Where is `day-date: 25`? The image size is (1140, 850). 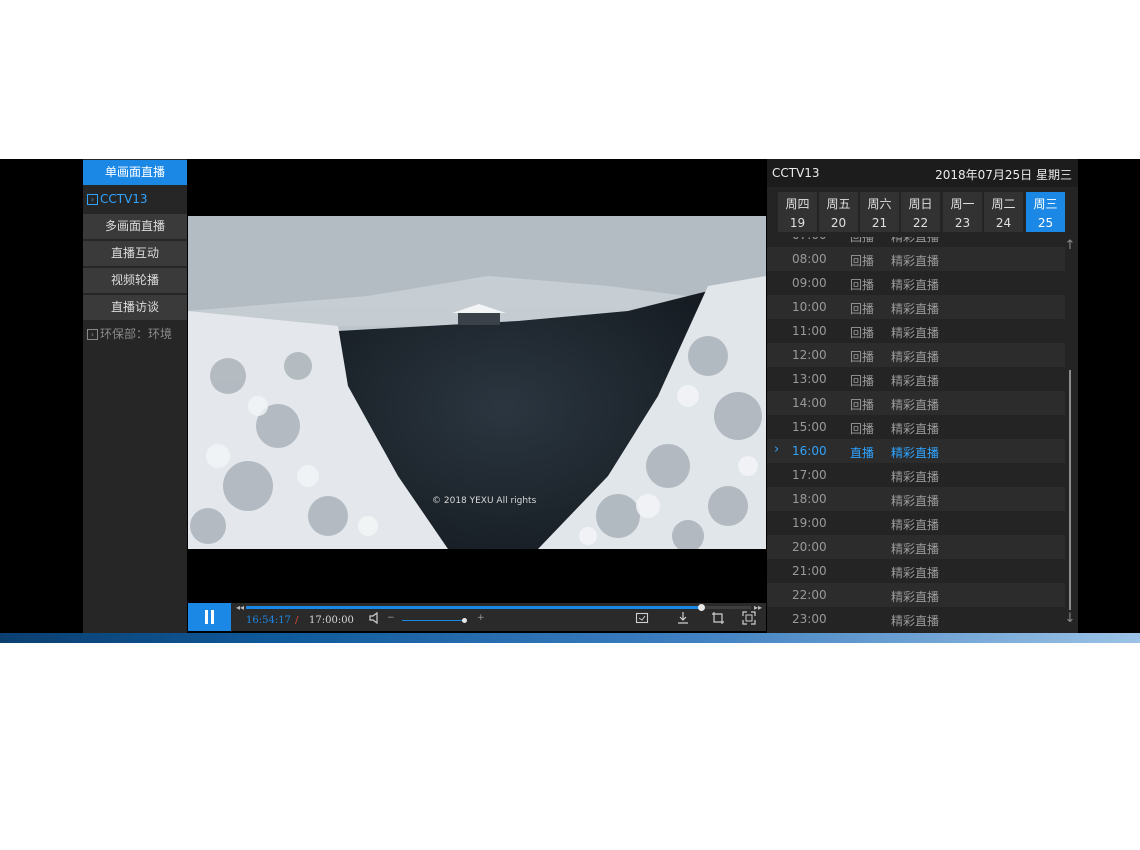 day-date: 25 is located at coordinates (1045, 223).